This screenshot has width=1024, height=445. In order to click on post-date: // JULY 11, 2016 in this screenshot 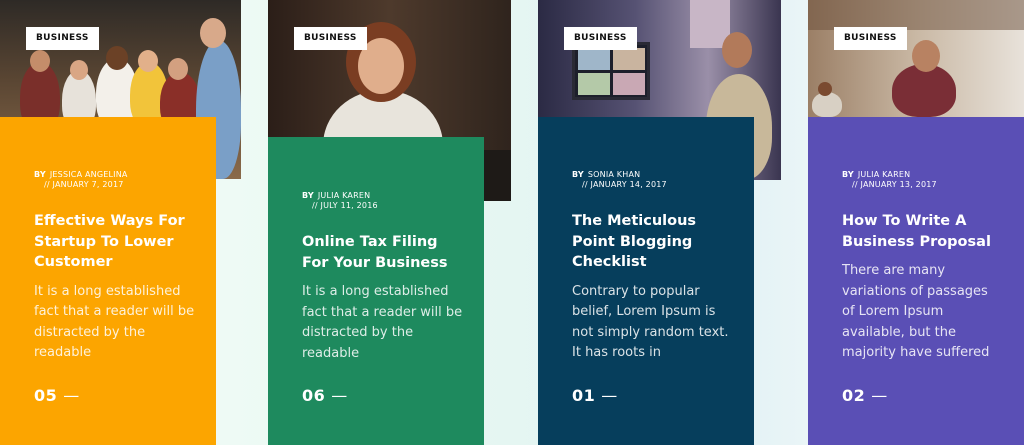, I will do `click(345, 205)`.